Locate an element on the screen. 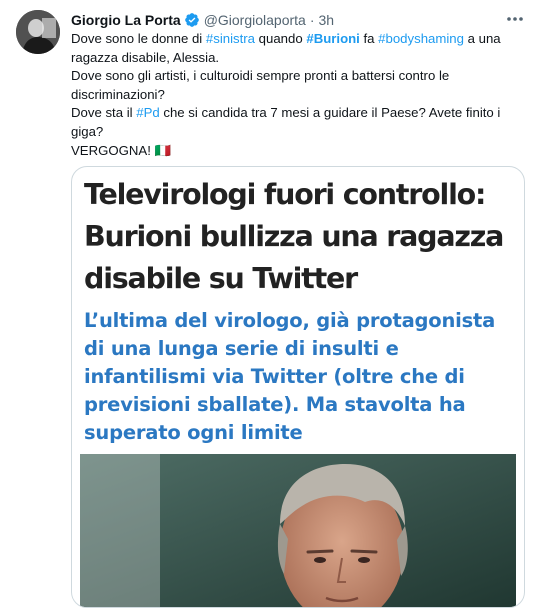 The width and height of the screenshot is (543, 608). subhead-line: previsioni sballate). Ma stavolta ha is located at coordinates (275, 404).